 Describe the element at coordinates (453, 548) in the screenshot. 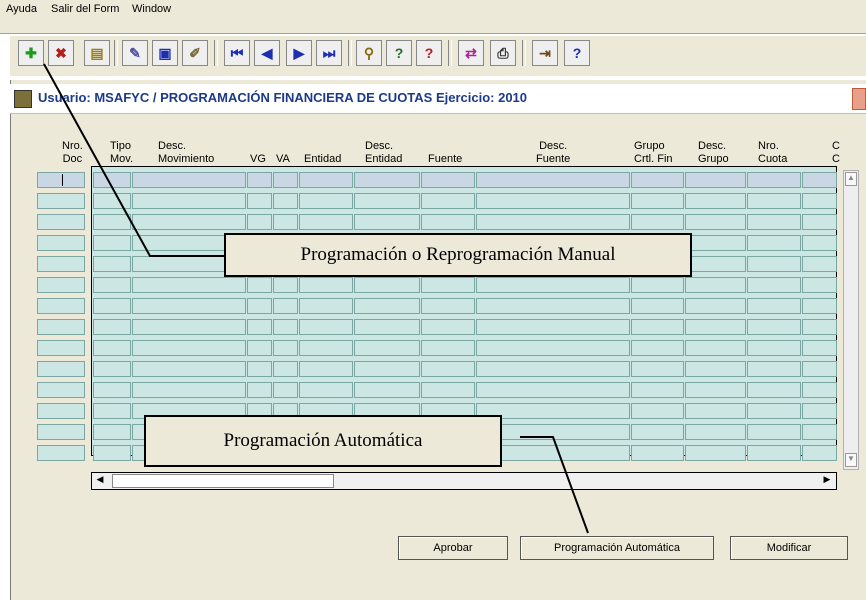

I see `approve-button: Aprobar` at that location.